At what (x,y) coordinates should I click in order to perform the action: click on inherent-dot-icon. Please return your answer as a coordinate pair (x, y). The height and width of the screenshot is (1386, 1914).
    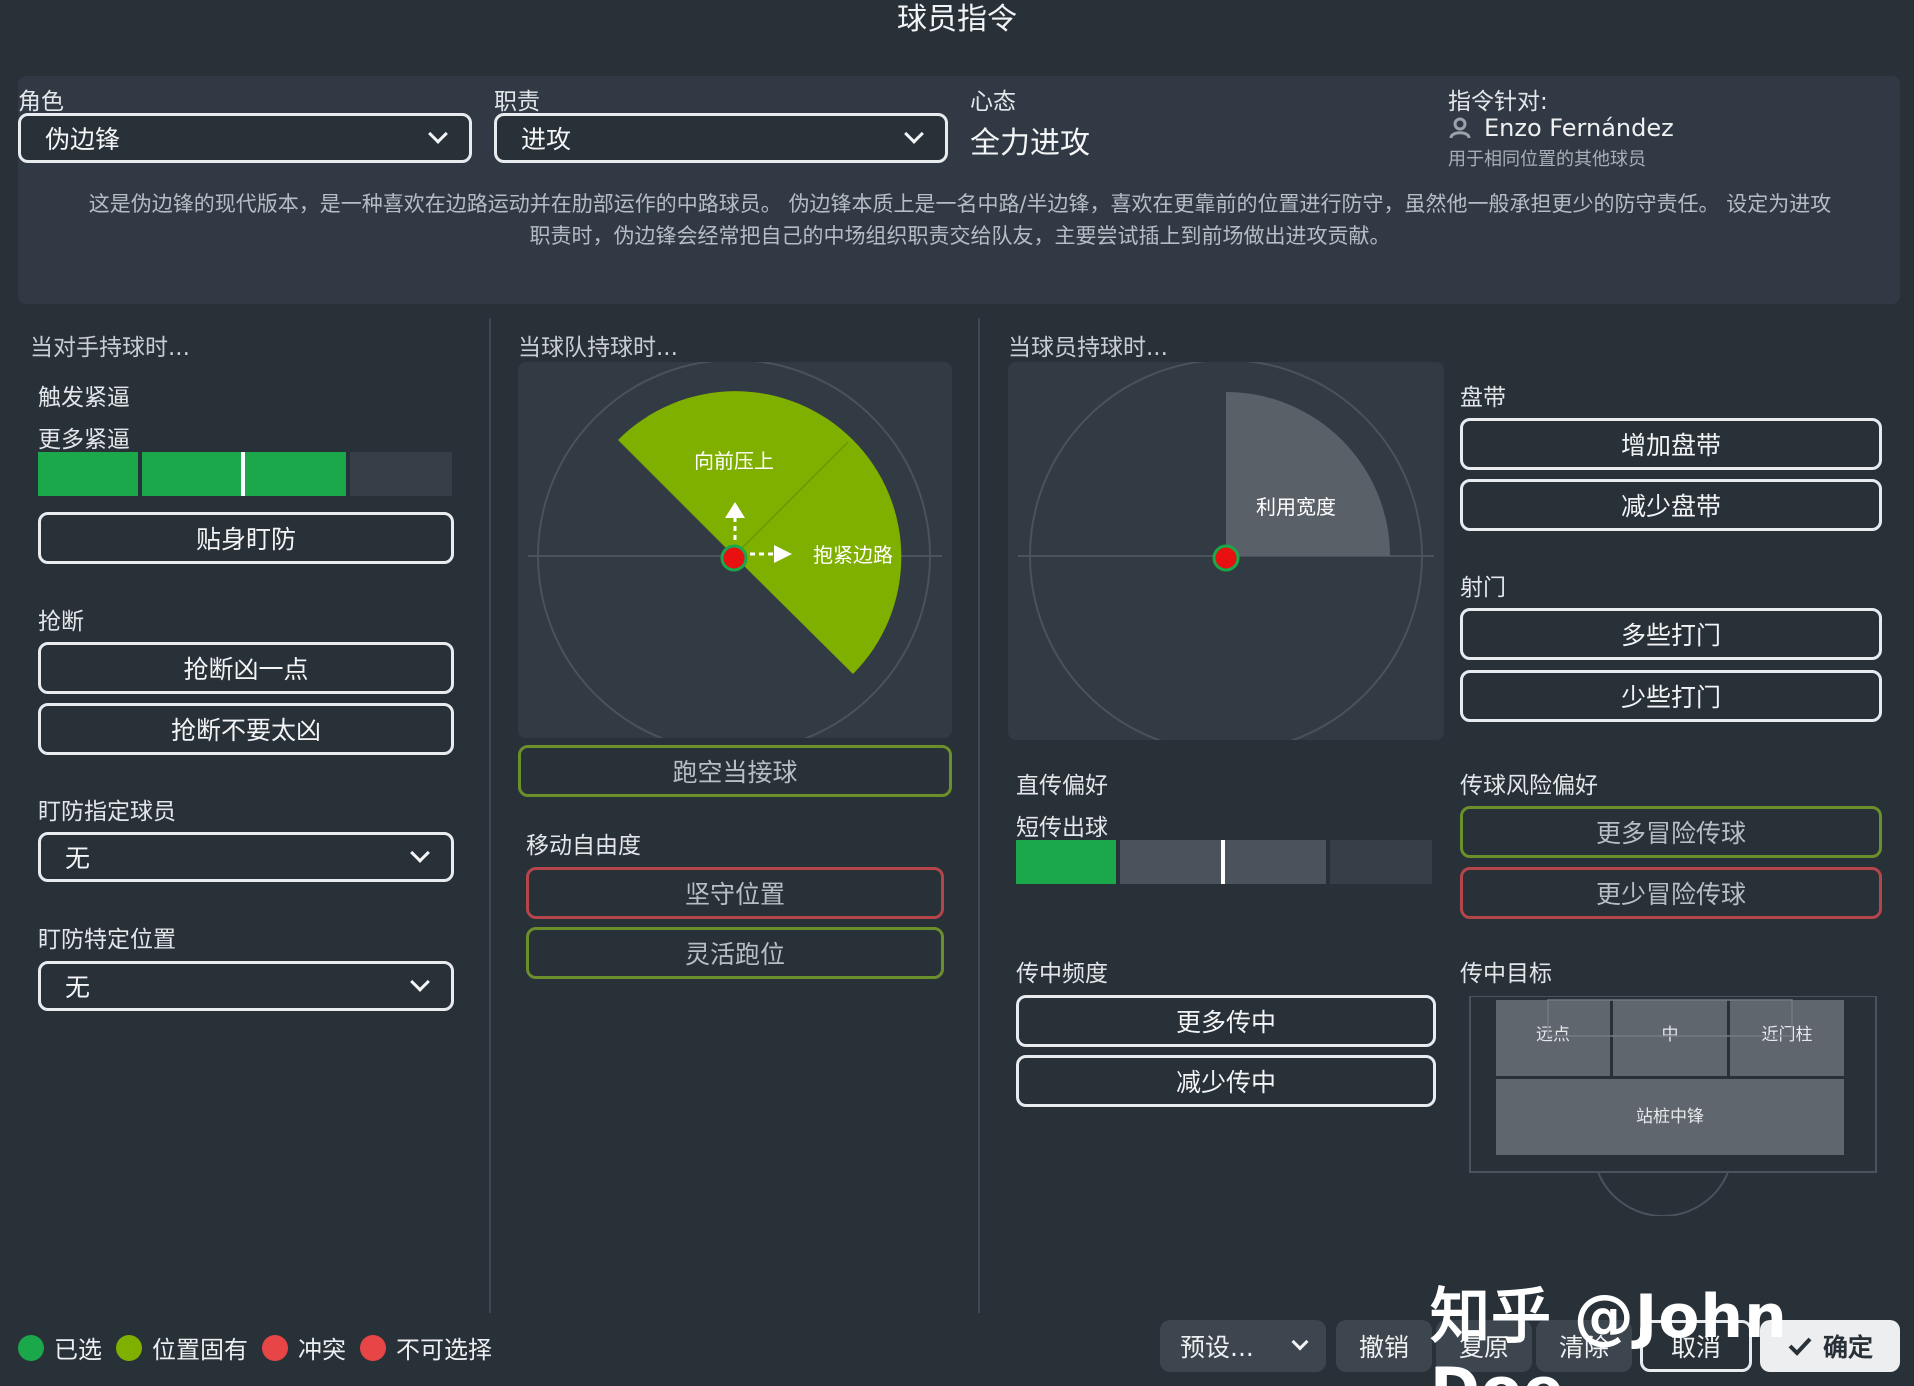
    Looking at the image, I should click on (129, 1347).